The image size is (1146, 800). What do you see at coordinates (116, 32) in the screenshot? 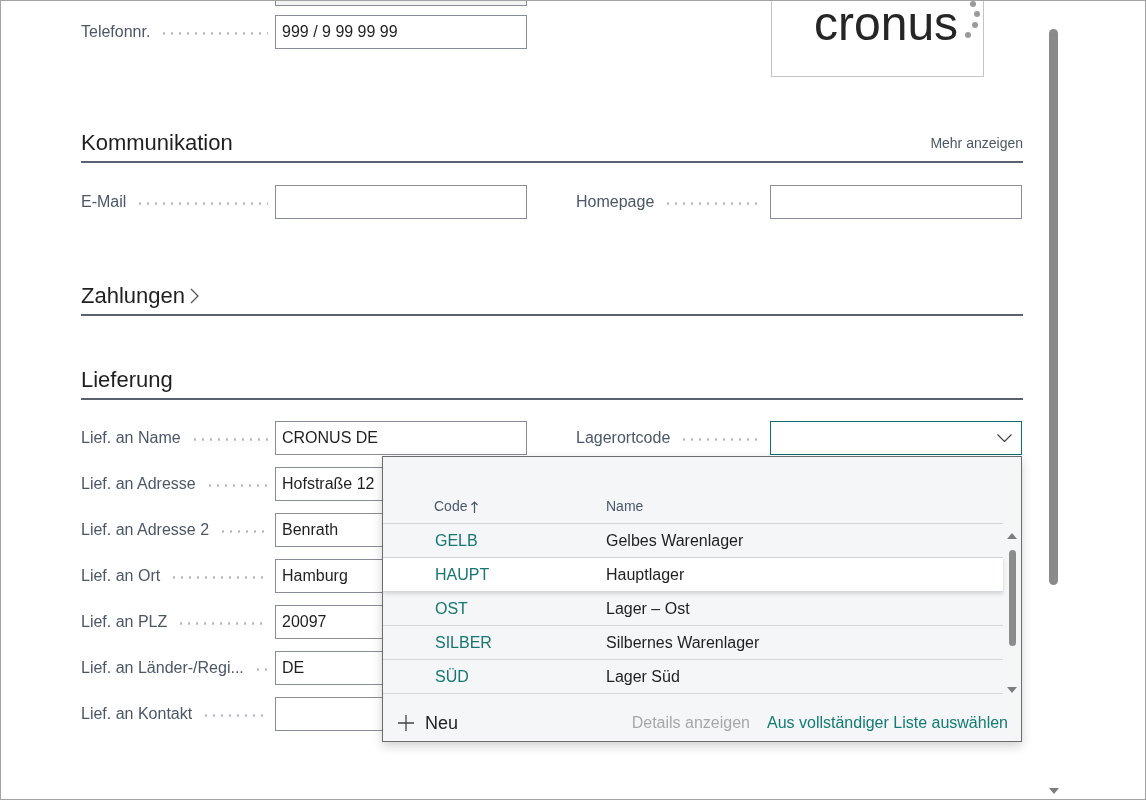
I see `field-label: Telefonnr.` at bounding box center [116, 32].